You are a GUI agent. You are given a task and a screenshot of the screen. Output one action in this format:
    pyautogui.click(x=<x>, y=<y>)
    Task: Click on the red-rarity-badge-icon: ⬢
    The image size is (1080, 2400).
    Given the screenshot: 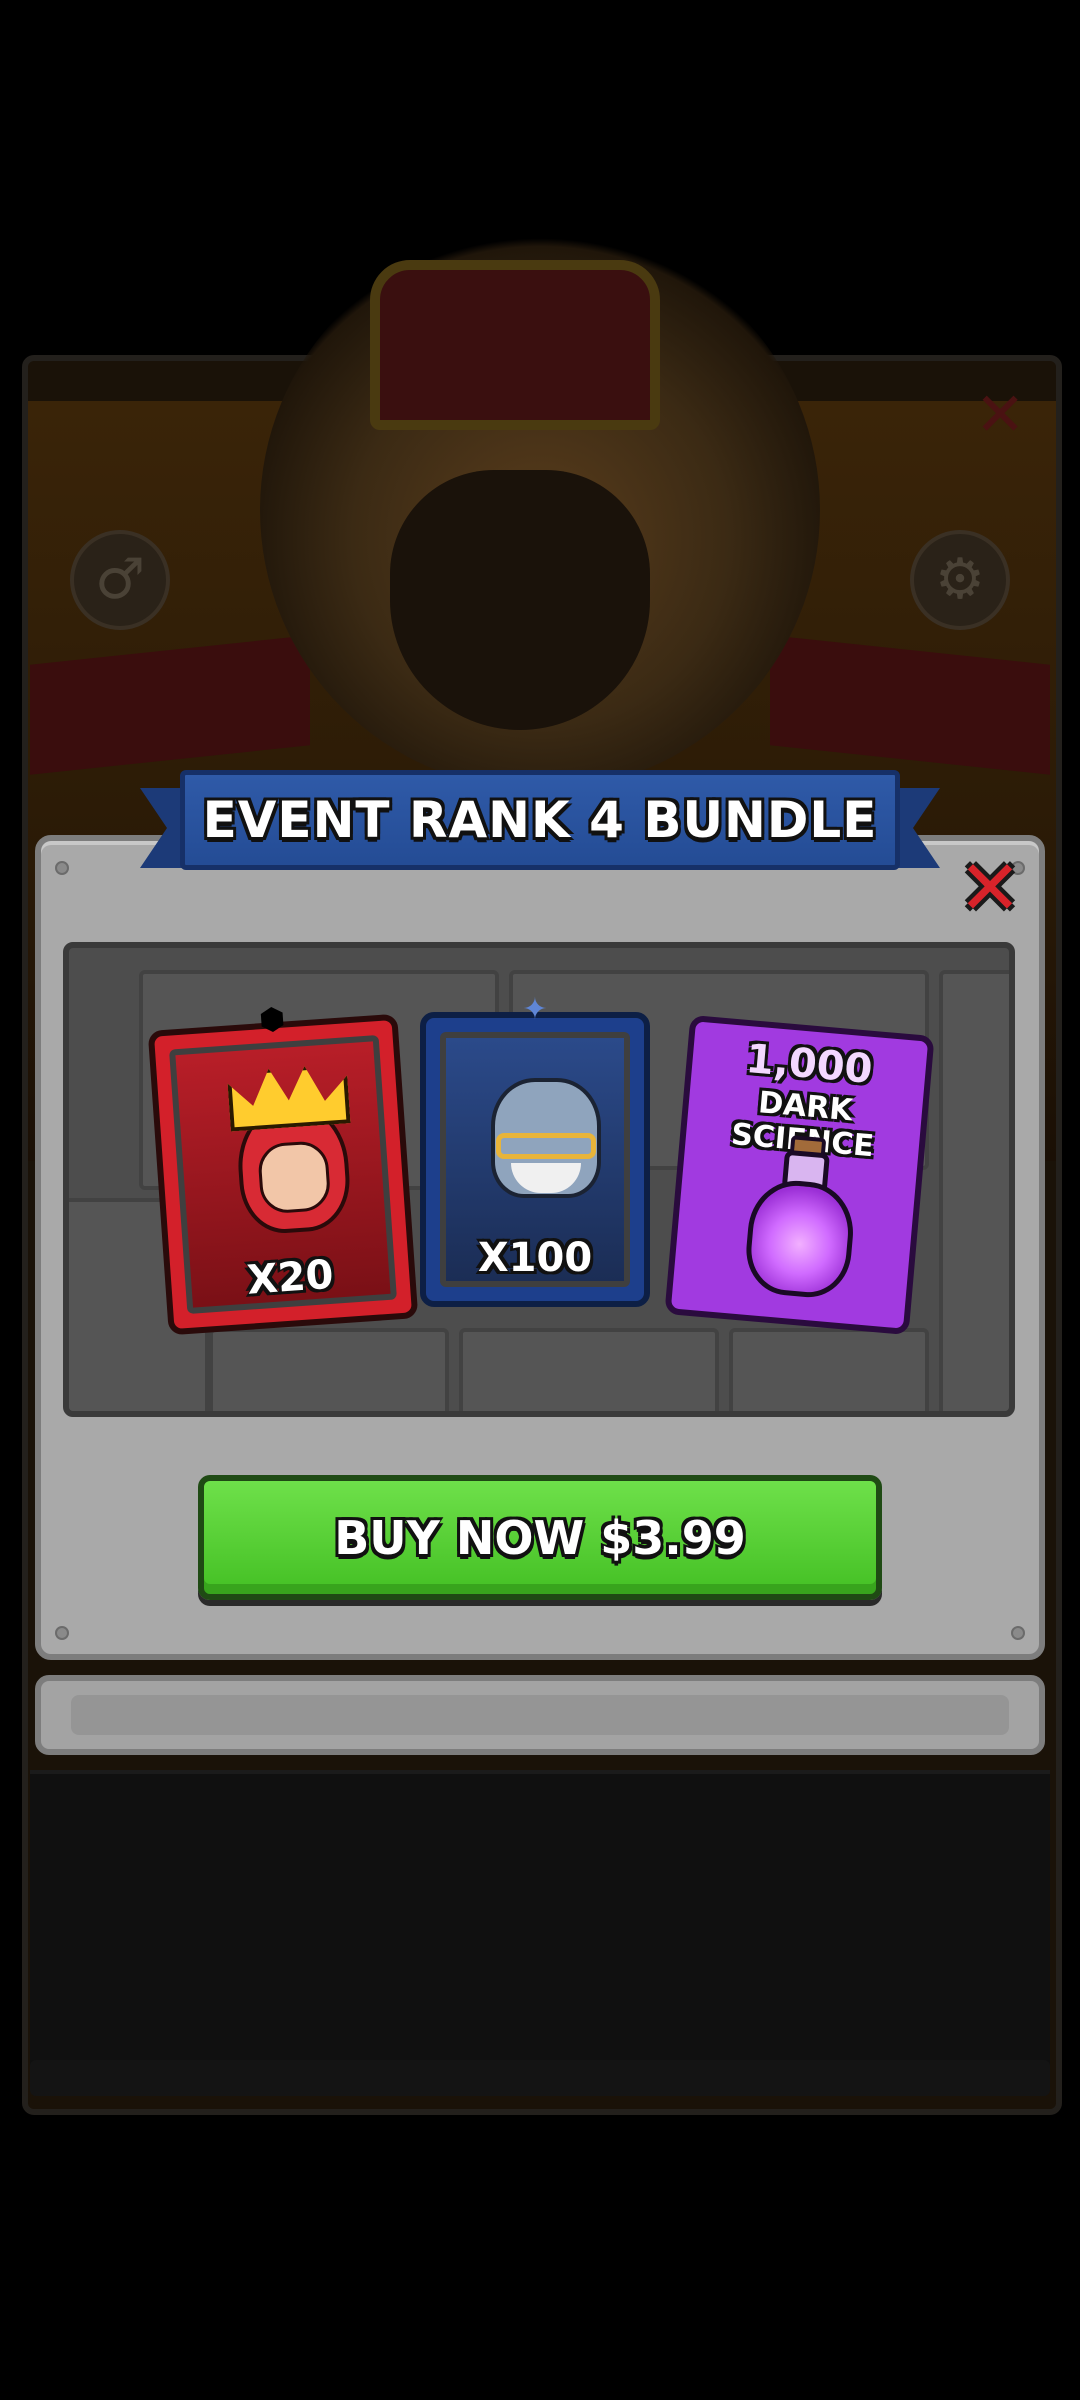 What is the action you would take?
    pyautogui.click(x=272, y=1020)
    